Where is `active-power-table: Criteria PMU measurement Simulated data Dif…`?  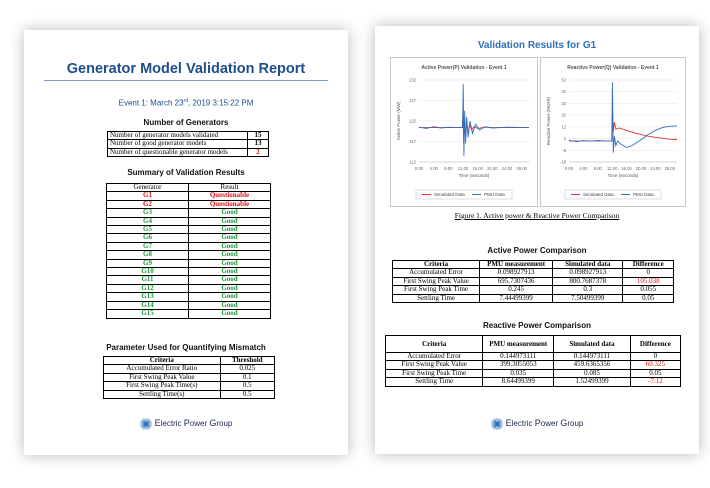 active-power-table: Criteria PMU measurement Simulated data Dif… is located at coordinates (532, 281).